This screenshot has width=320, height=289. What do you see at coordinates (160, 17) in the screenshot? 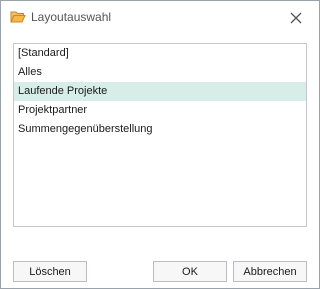
I see `title-bar: Layoutauswahl` at bounding box center [160, 17].